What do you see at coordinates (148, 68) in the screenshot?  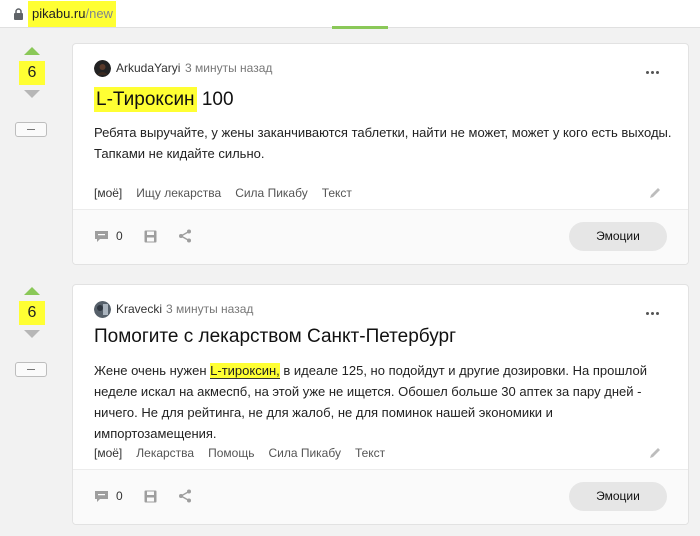 I see `author-name: ArkudaYaryi` at bounding box center [148, 68].